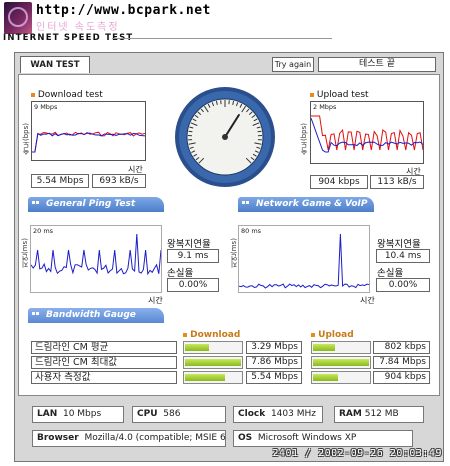  I want to click on bandwidth-row-label: 드림라인 CM 평균, so click(104, 347).